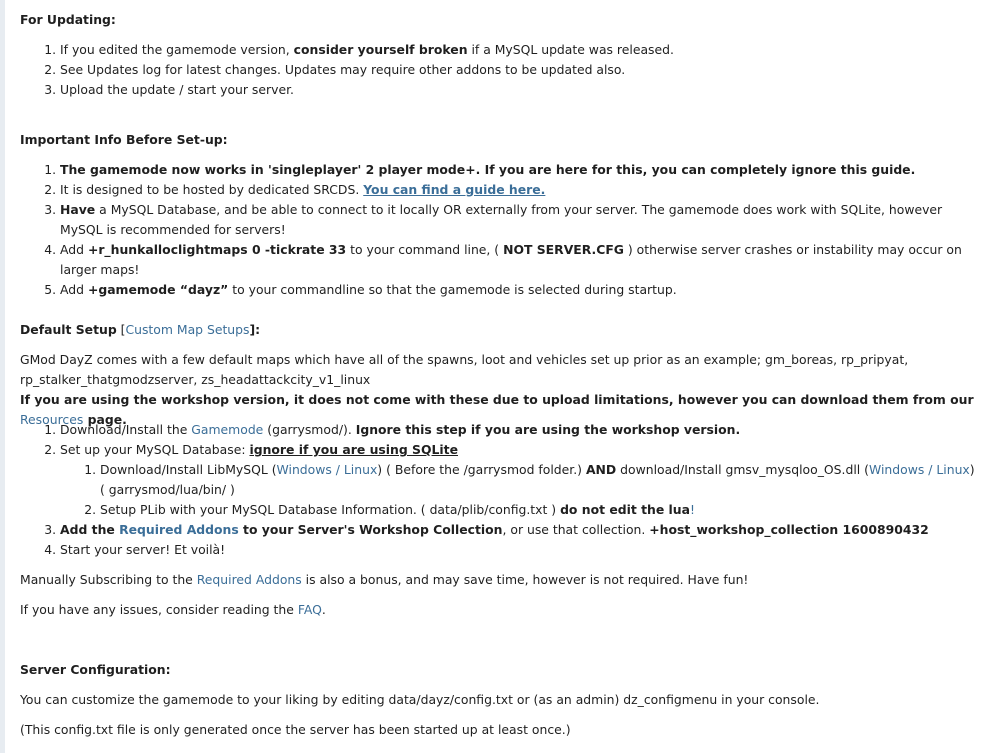 This screenshot has width=985, height=753. Describe the element at coordinates (2, 376) in the screenshot. I see `left-border` at that location.